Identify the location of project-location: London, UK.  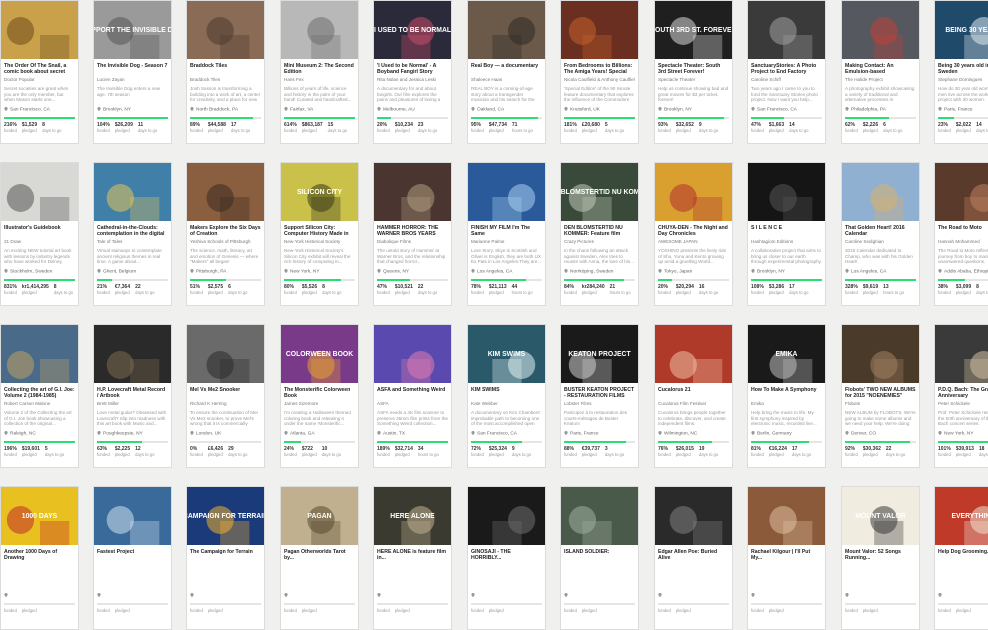
(225, 434).